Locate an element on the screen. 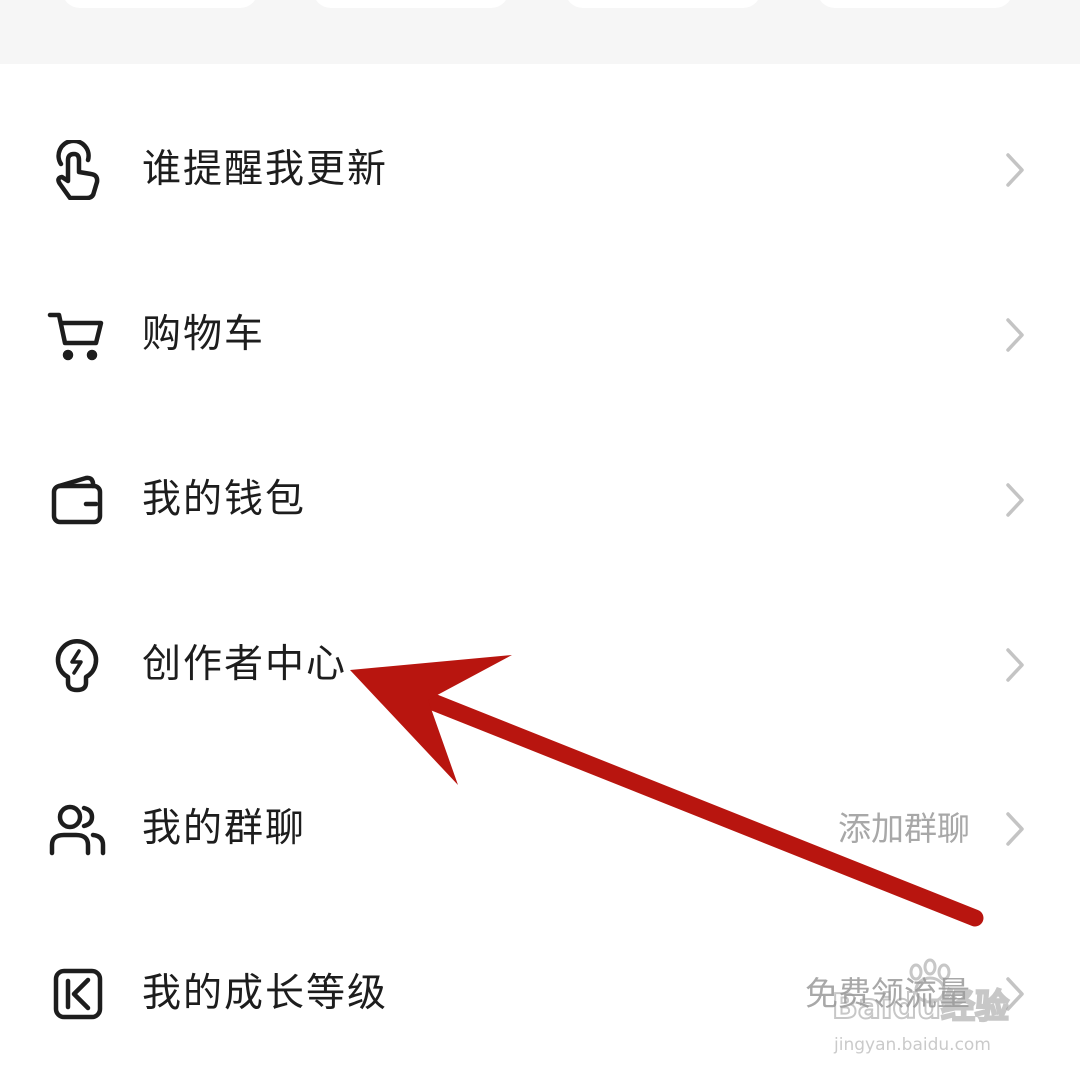 Image resolution: width=1080 pixels, height=1080 pixels. menu-item-group-chats: 我的群聊 添加群聊 is located at coordinates (540, 829).